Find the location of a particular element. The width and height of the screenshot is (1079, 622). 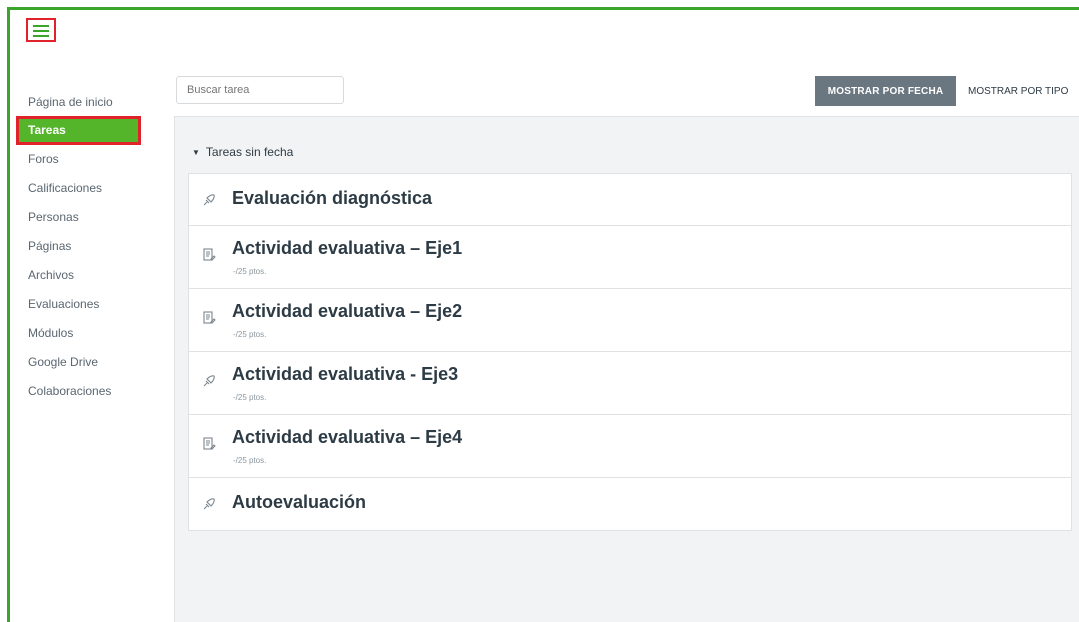

show-by-date-button: MOSTRAR POR FECHA is located at coordinates (885, 91).